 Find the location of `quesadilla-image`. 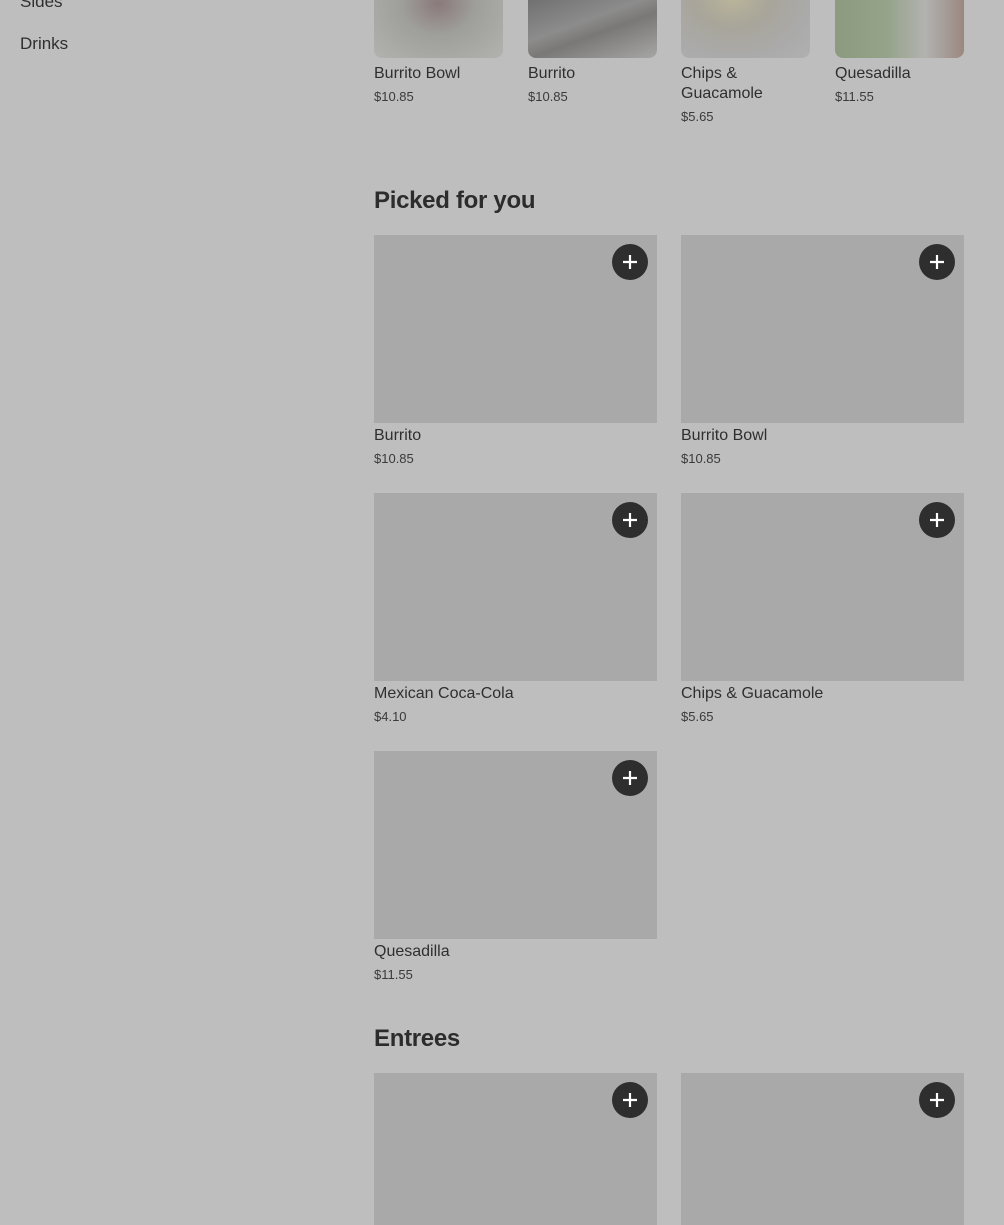

quesadilla-image is located at coordinates (899, 29).